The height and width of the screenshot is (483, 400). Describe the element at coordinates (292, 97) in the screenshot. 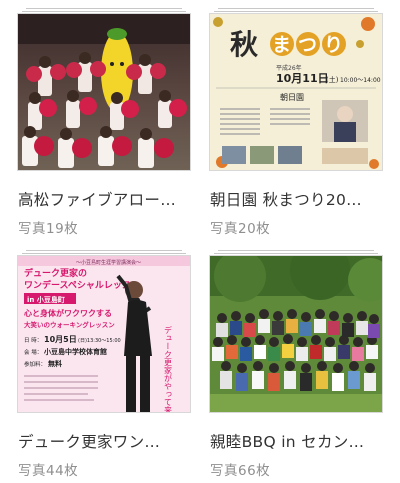

I see `poster-venue: 朝日園` at that location.